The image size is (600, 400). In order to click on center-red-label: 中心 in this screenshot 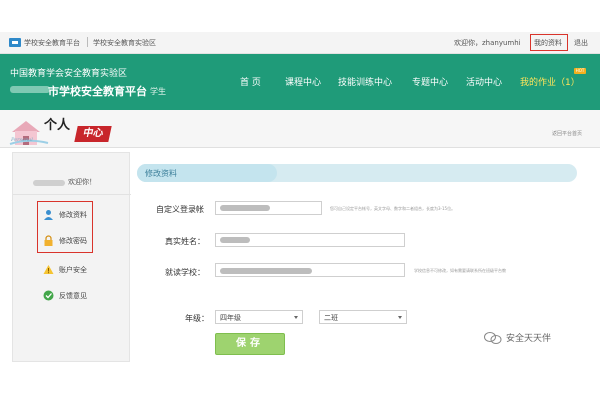, I will do `click(93, 134)`.